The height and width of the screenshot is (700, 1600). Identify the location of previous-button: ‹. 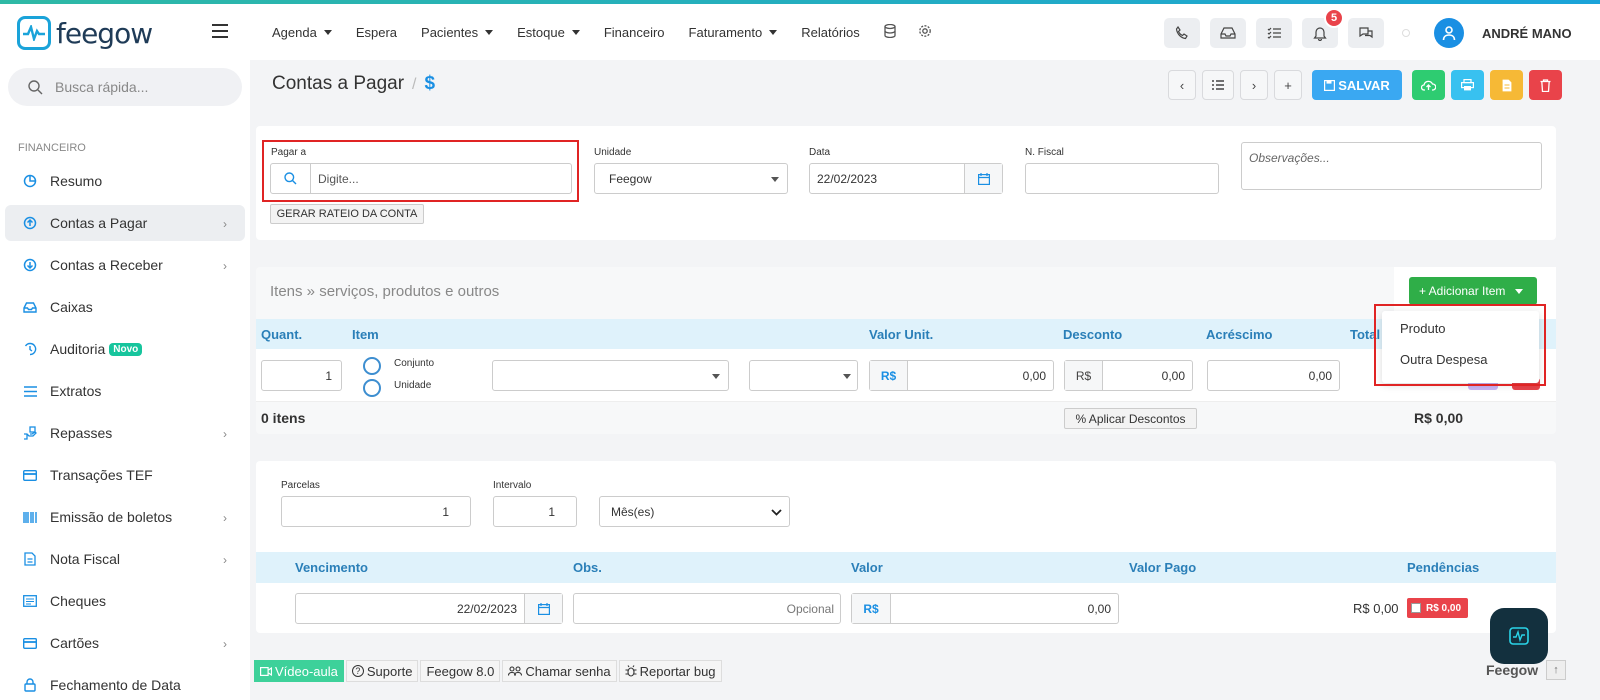
(1182, 85).